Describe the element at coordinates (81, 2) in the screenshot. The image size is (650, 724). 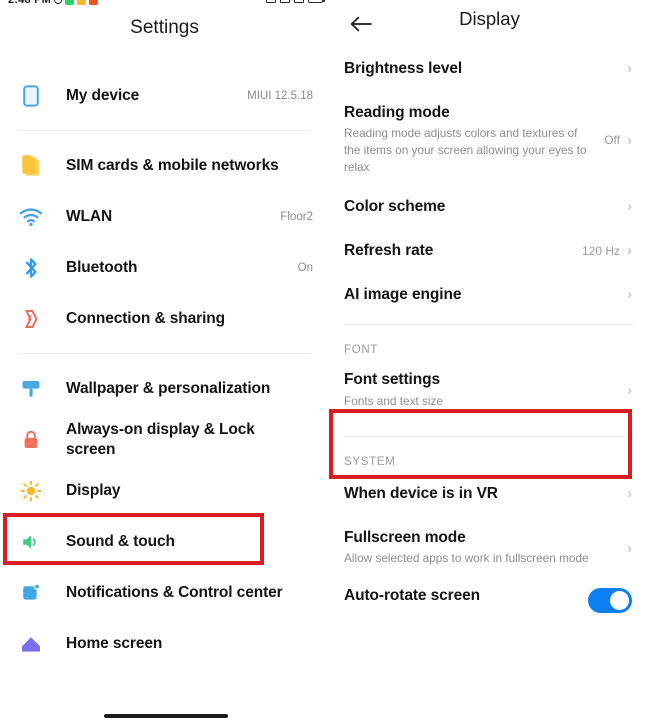
I see `notes-icon` at that location.